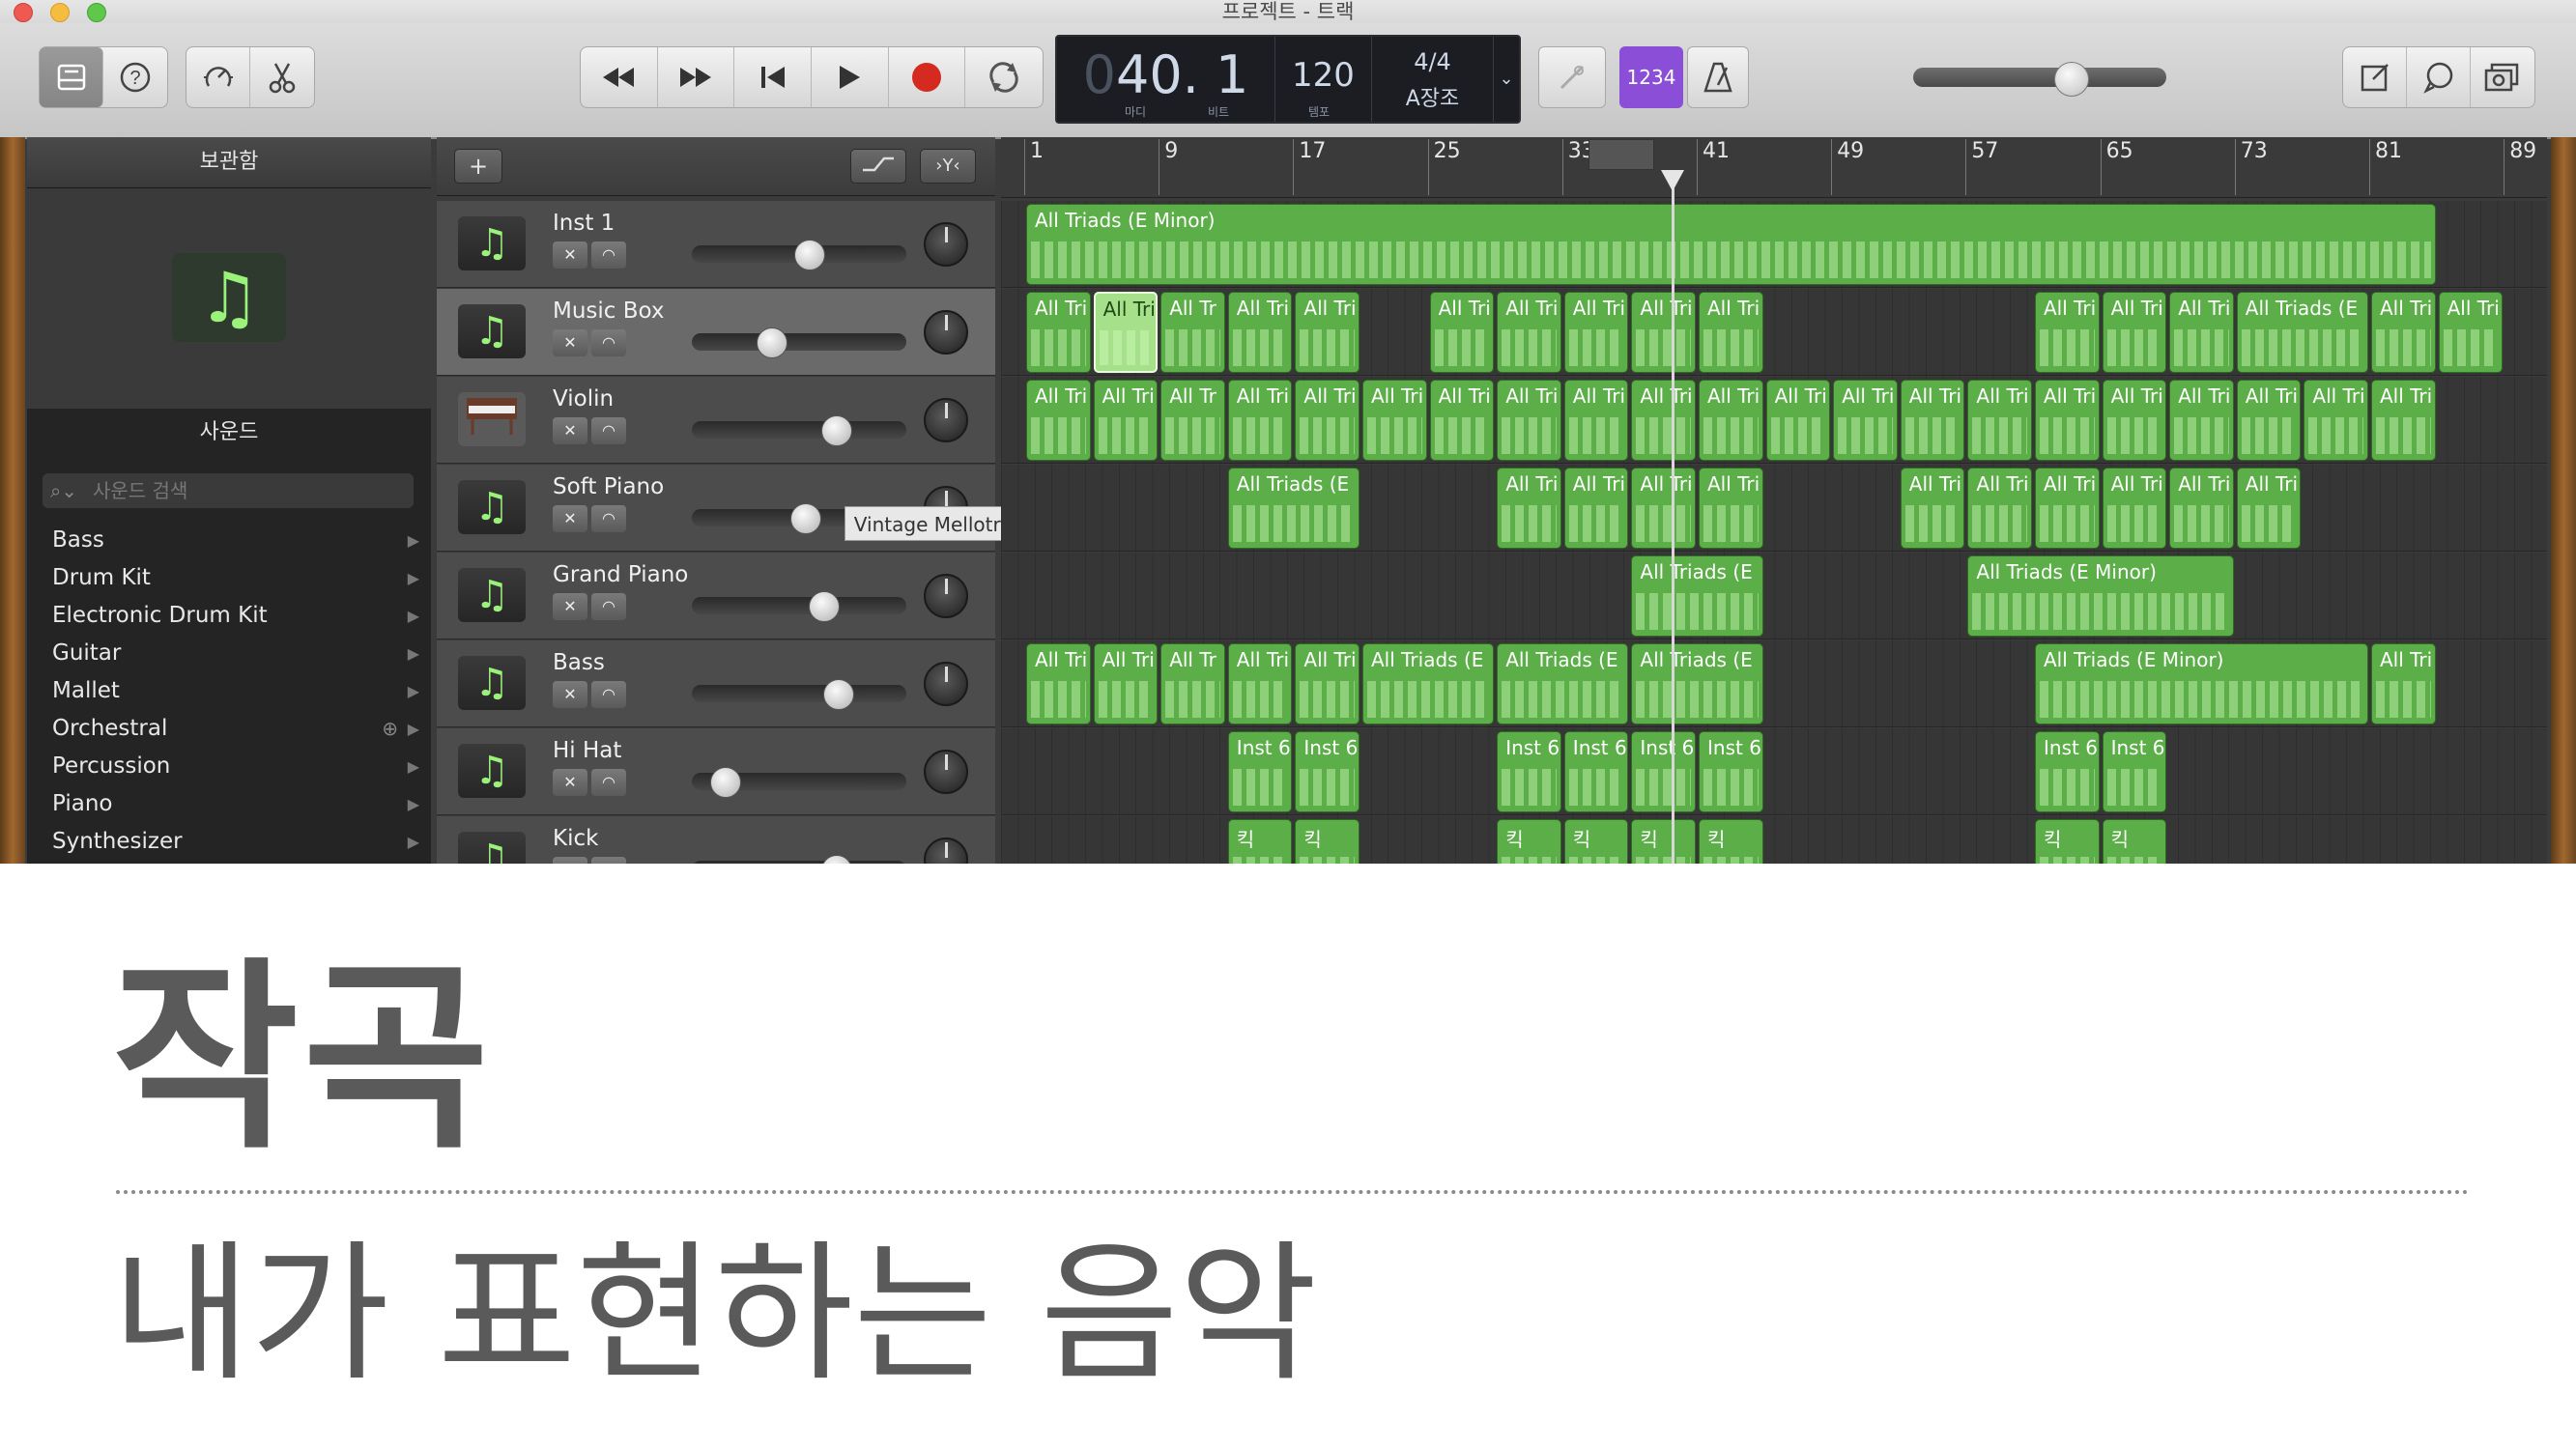 This screenshot has width=2576, height=1449. What do you see at coordinates (1166, 79) in the screenshot?
I see `position-display: 040. 1 마디 비트` at bounding box center [1166, 79].